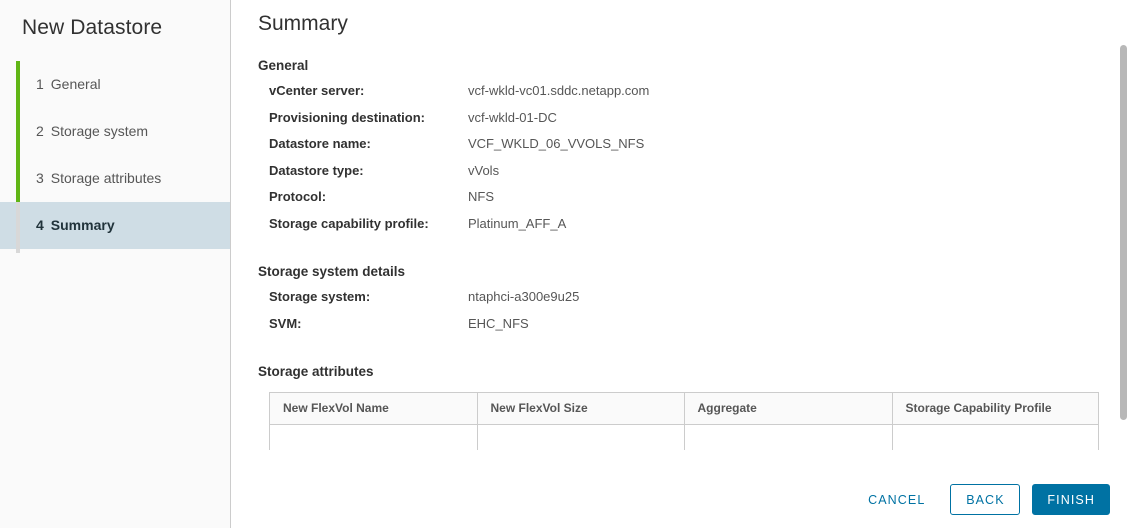 The height and width of the screenshot is (528, 1128). I want to click on step-number: 1, so click(40, 84).